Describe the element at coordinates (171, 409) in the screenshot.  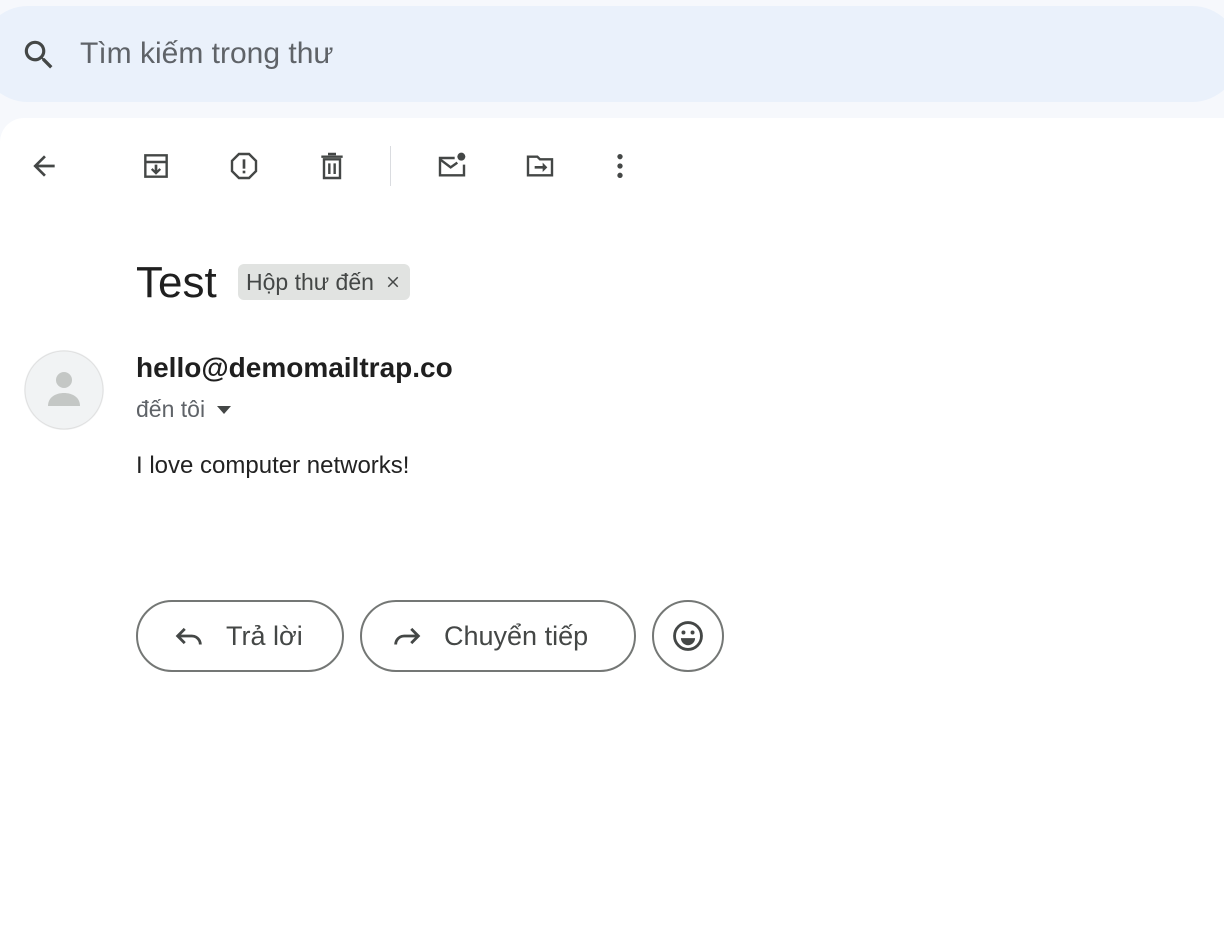
I see `recipient-label: đến tôi` at that location.